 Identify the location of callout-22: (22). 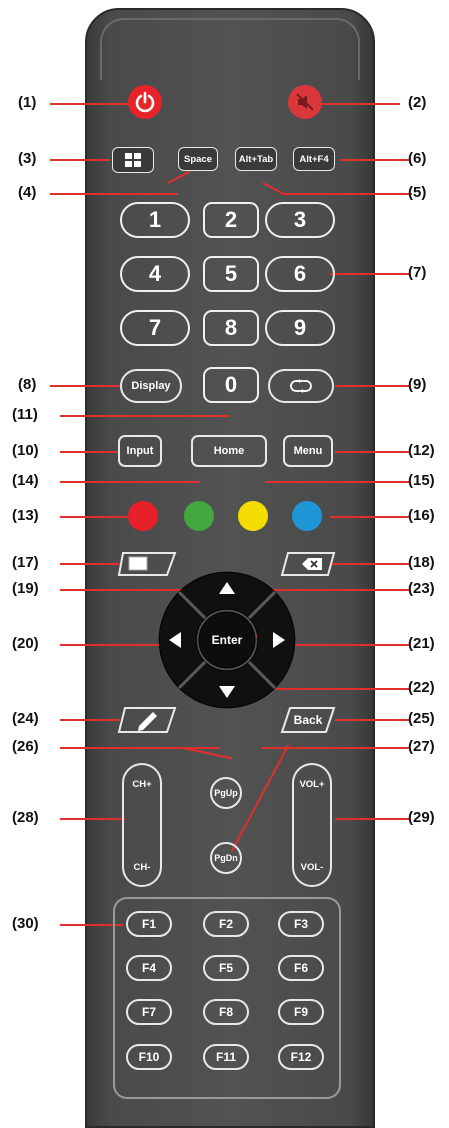
(421, 687).